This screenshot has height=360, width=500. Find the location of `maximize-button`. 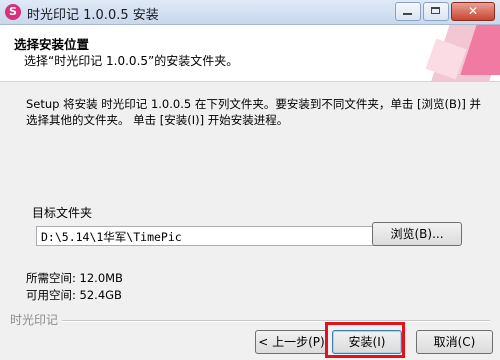

maximize-button is located at coordinates (436, 11).